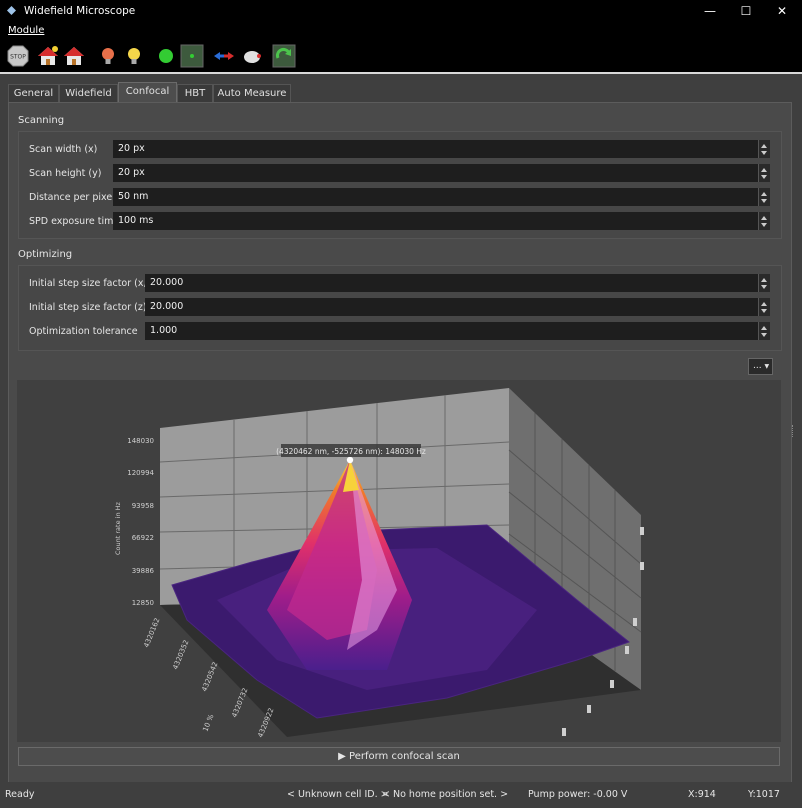  I want to click on optimization-tolerance-label: Optimization tolerance, so click(83, 331).